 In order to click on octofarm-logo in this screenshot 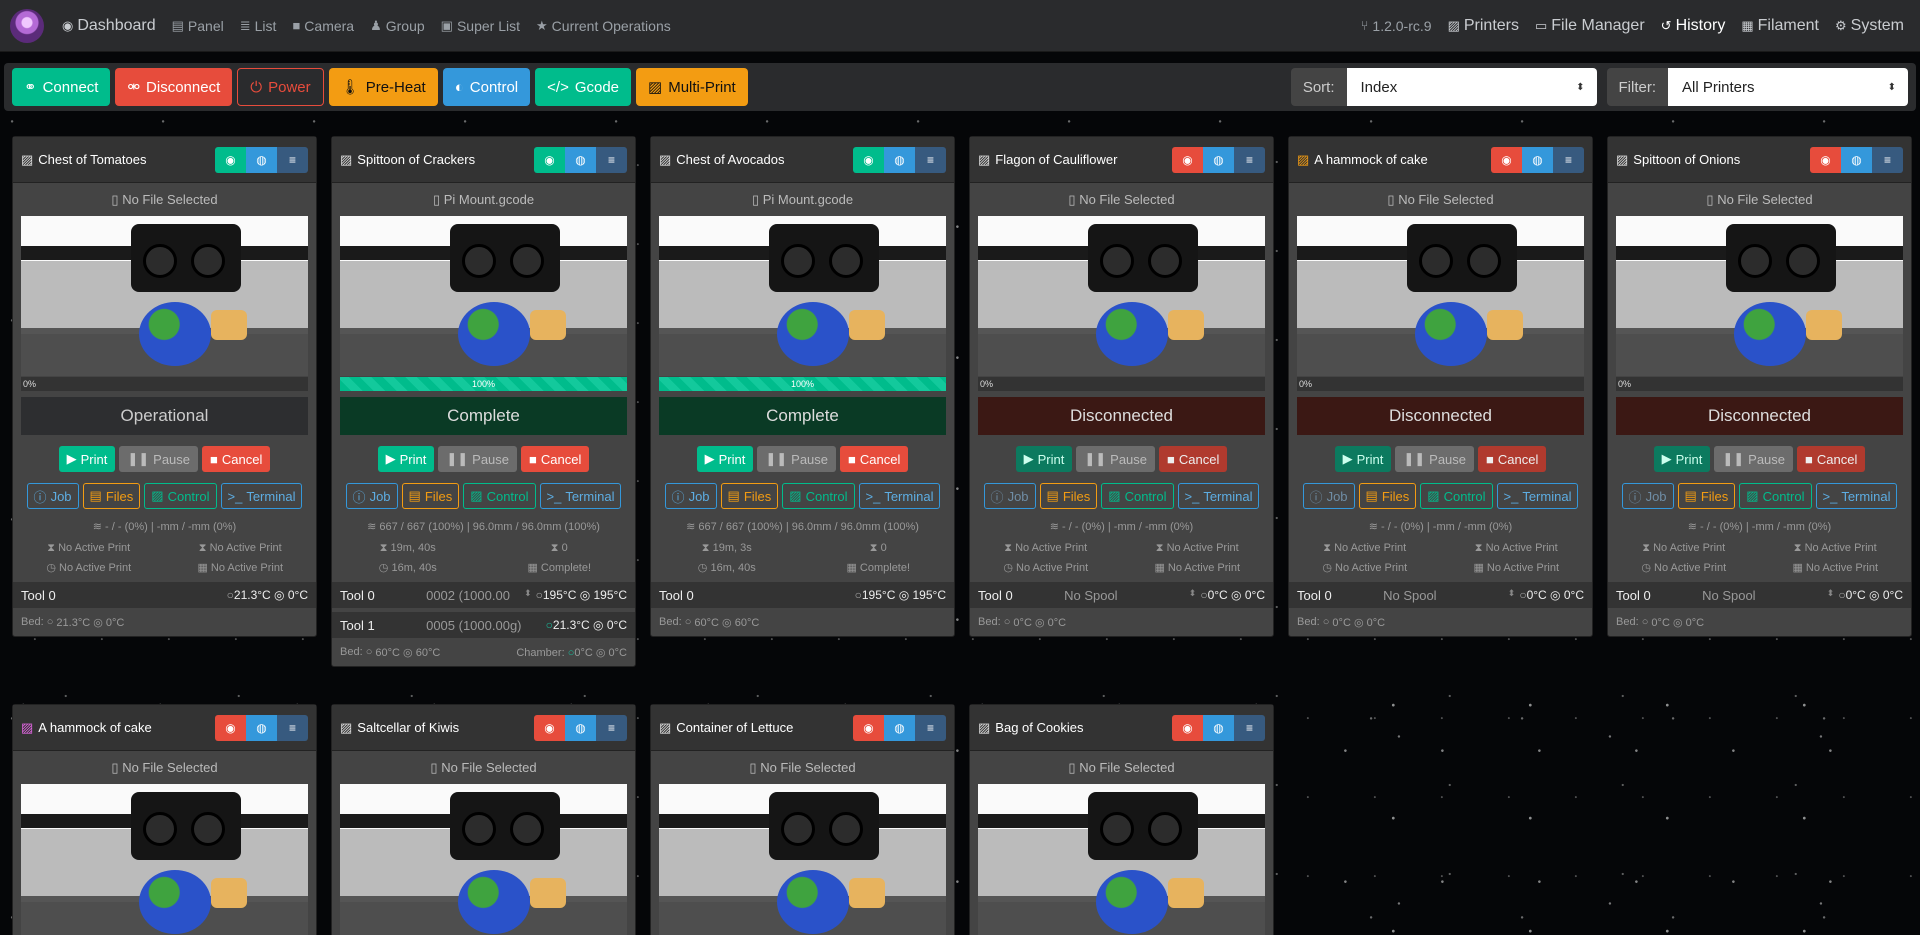, I will do `click(27, 25)`.